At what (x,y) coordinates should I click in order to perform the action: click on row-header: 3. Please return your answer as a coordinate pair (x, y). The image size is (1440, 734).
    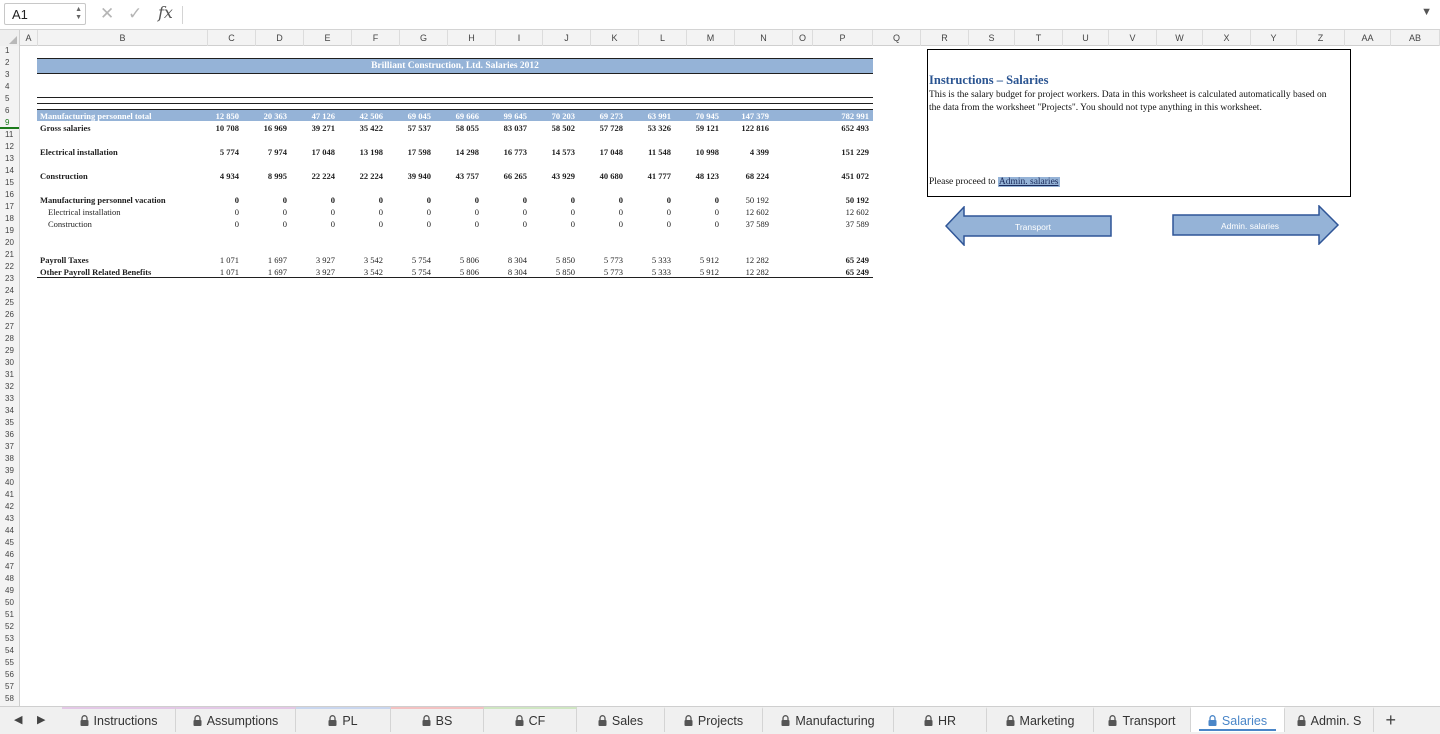
    Looking at the image, I should click on (9, 75).